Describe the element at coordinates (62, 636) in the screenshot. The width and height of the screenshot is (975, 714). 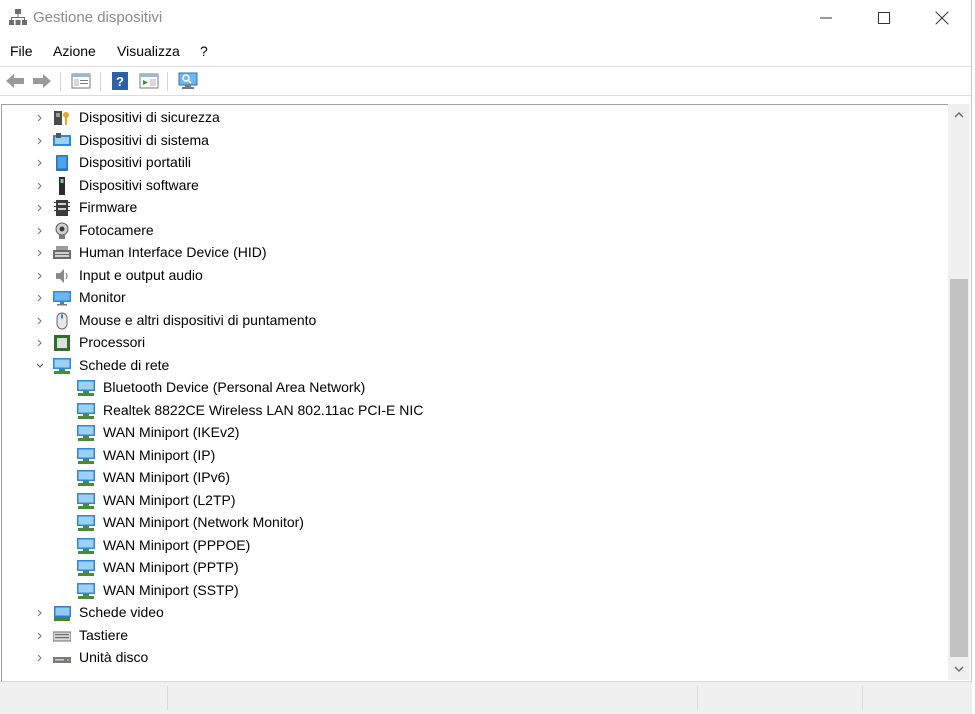
I see `keyboard-icon` at that location.